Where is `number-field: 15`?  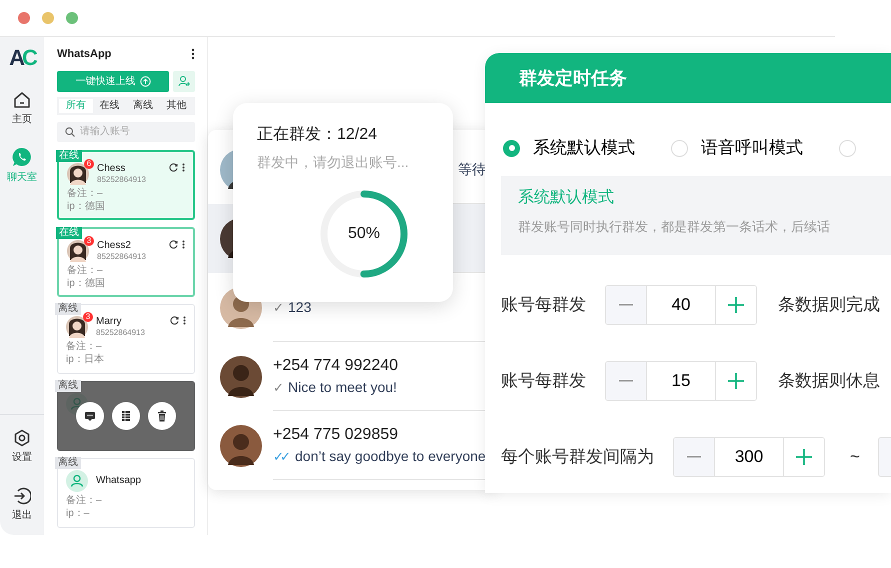
number-field: 15 is located at coordinates (681, 381).